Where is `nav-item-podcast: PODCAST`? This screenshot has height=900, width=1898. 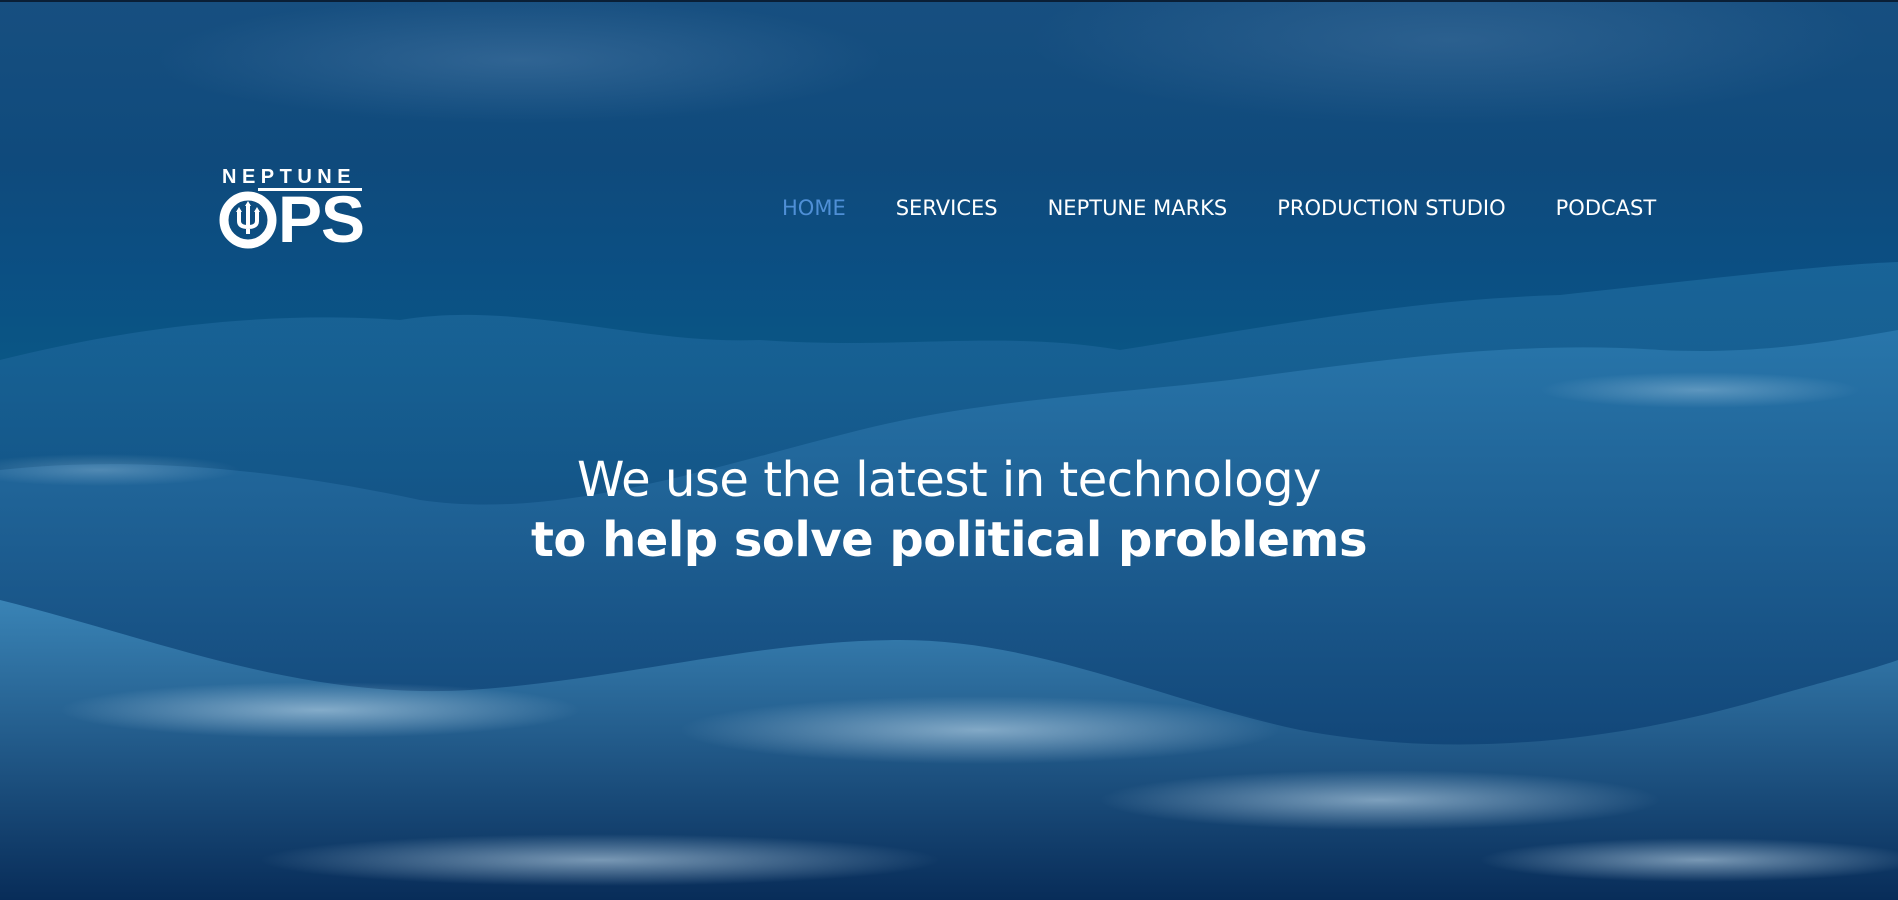
nav-item-podcast: PODCAST is located at coordinates (1606, 208).